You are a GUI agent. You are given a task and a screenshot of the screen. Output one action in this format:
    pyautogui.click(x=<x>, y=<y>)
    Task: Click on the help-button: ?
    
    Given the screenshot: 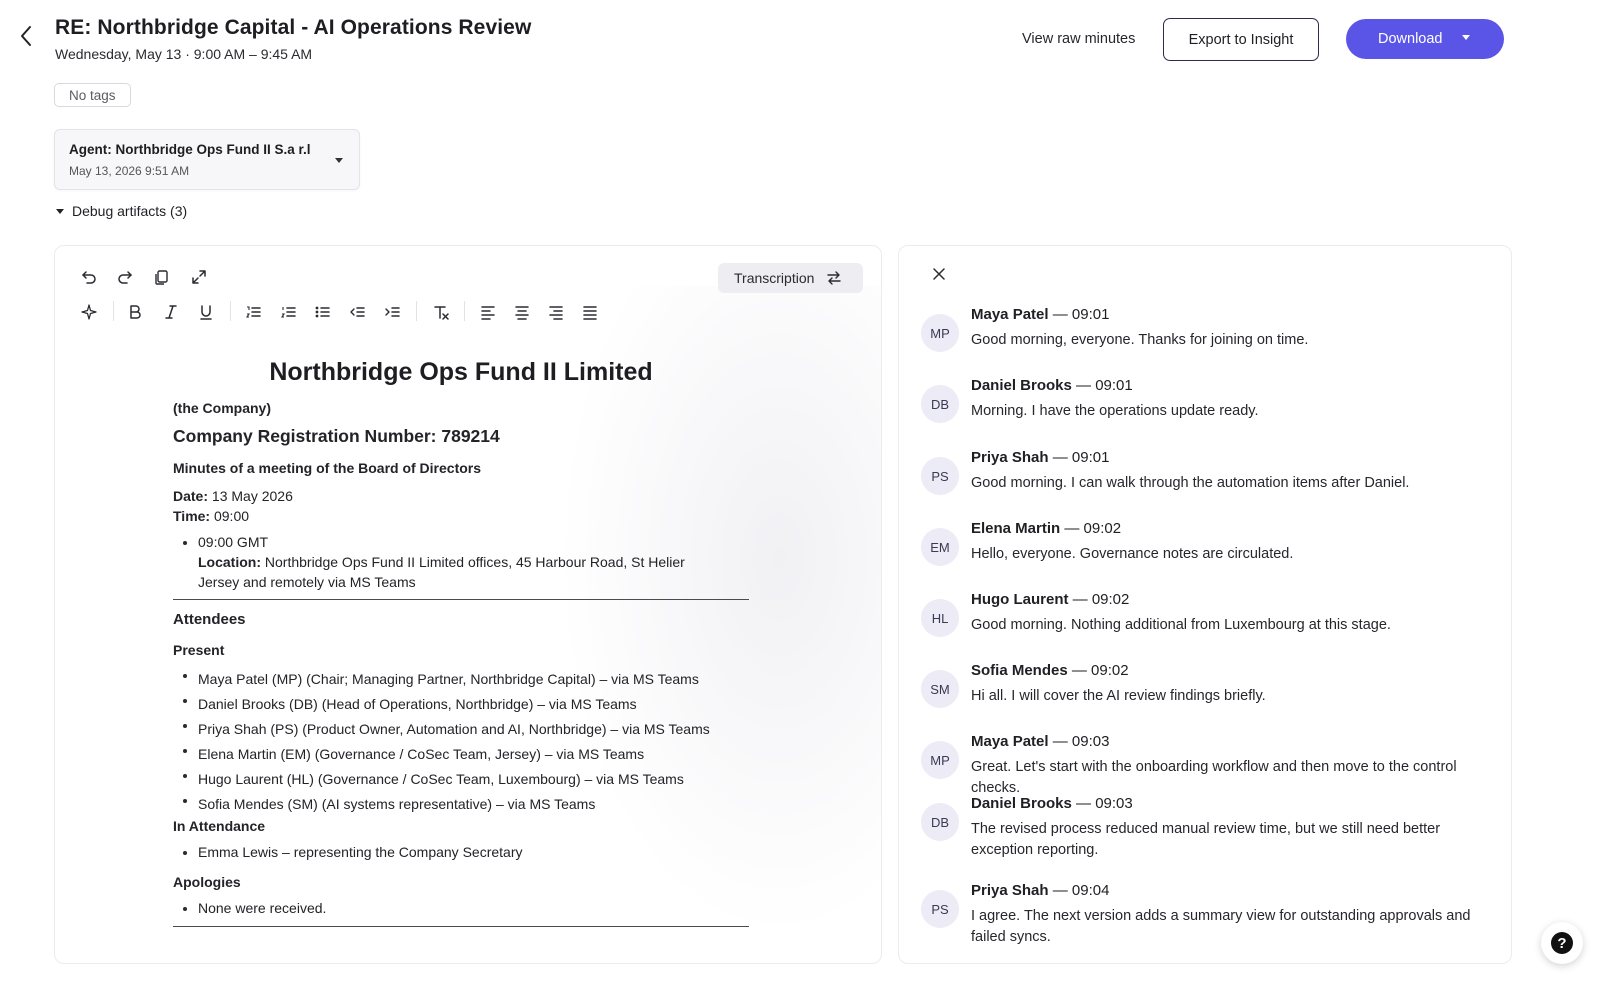 What is the action you would take?
    pyautogui.click(x=1562, y=943)
    